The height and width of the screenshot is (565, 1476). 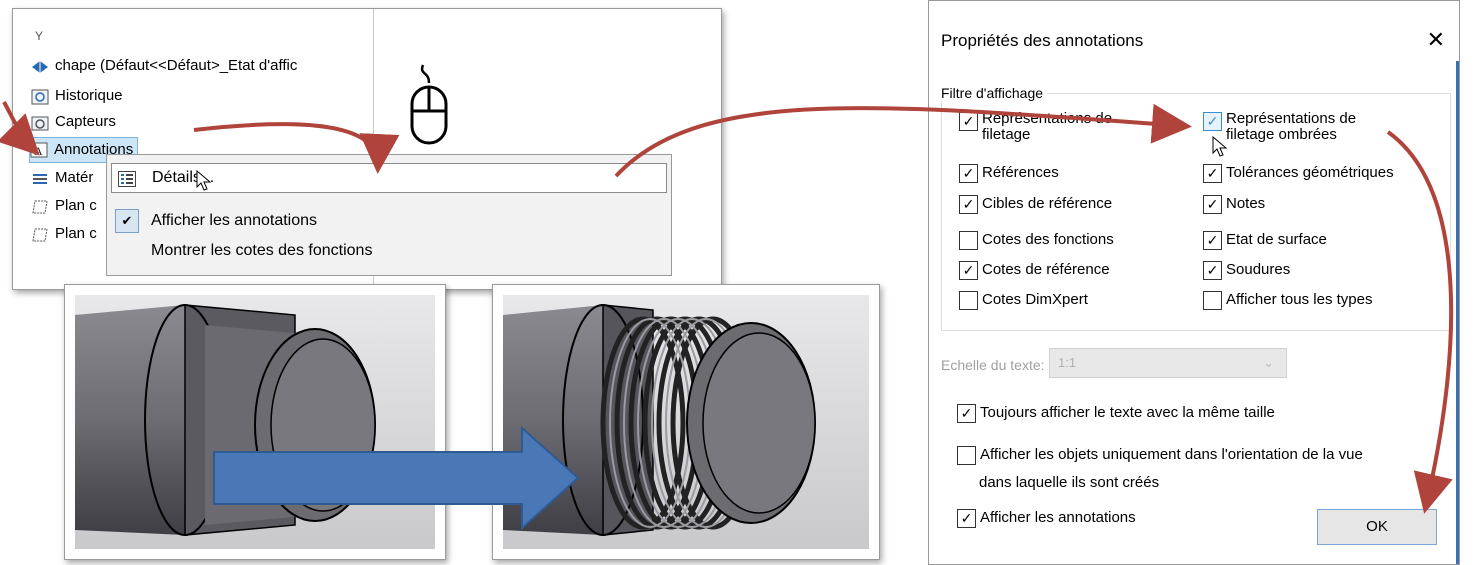 I want to click on arrow-to-details-icon, so click(x=296, y=148).